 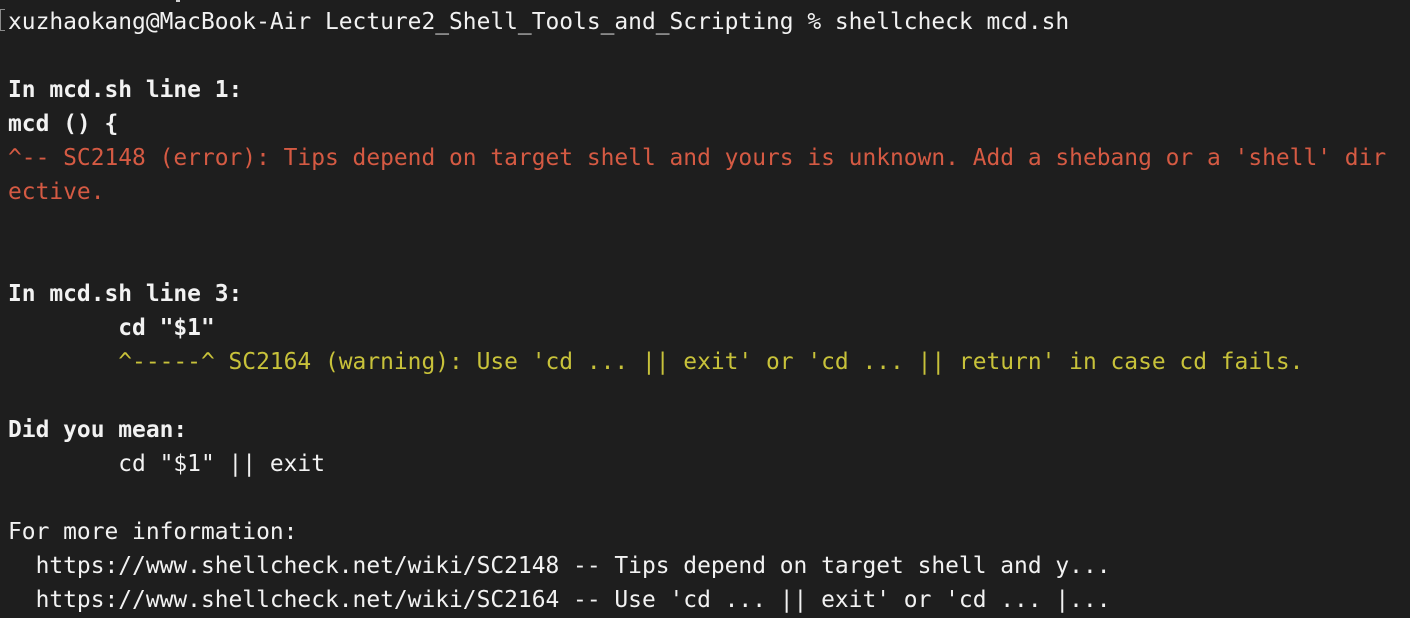 I want to click on block-2-code: cd "$1", so click(x=111, y=328).